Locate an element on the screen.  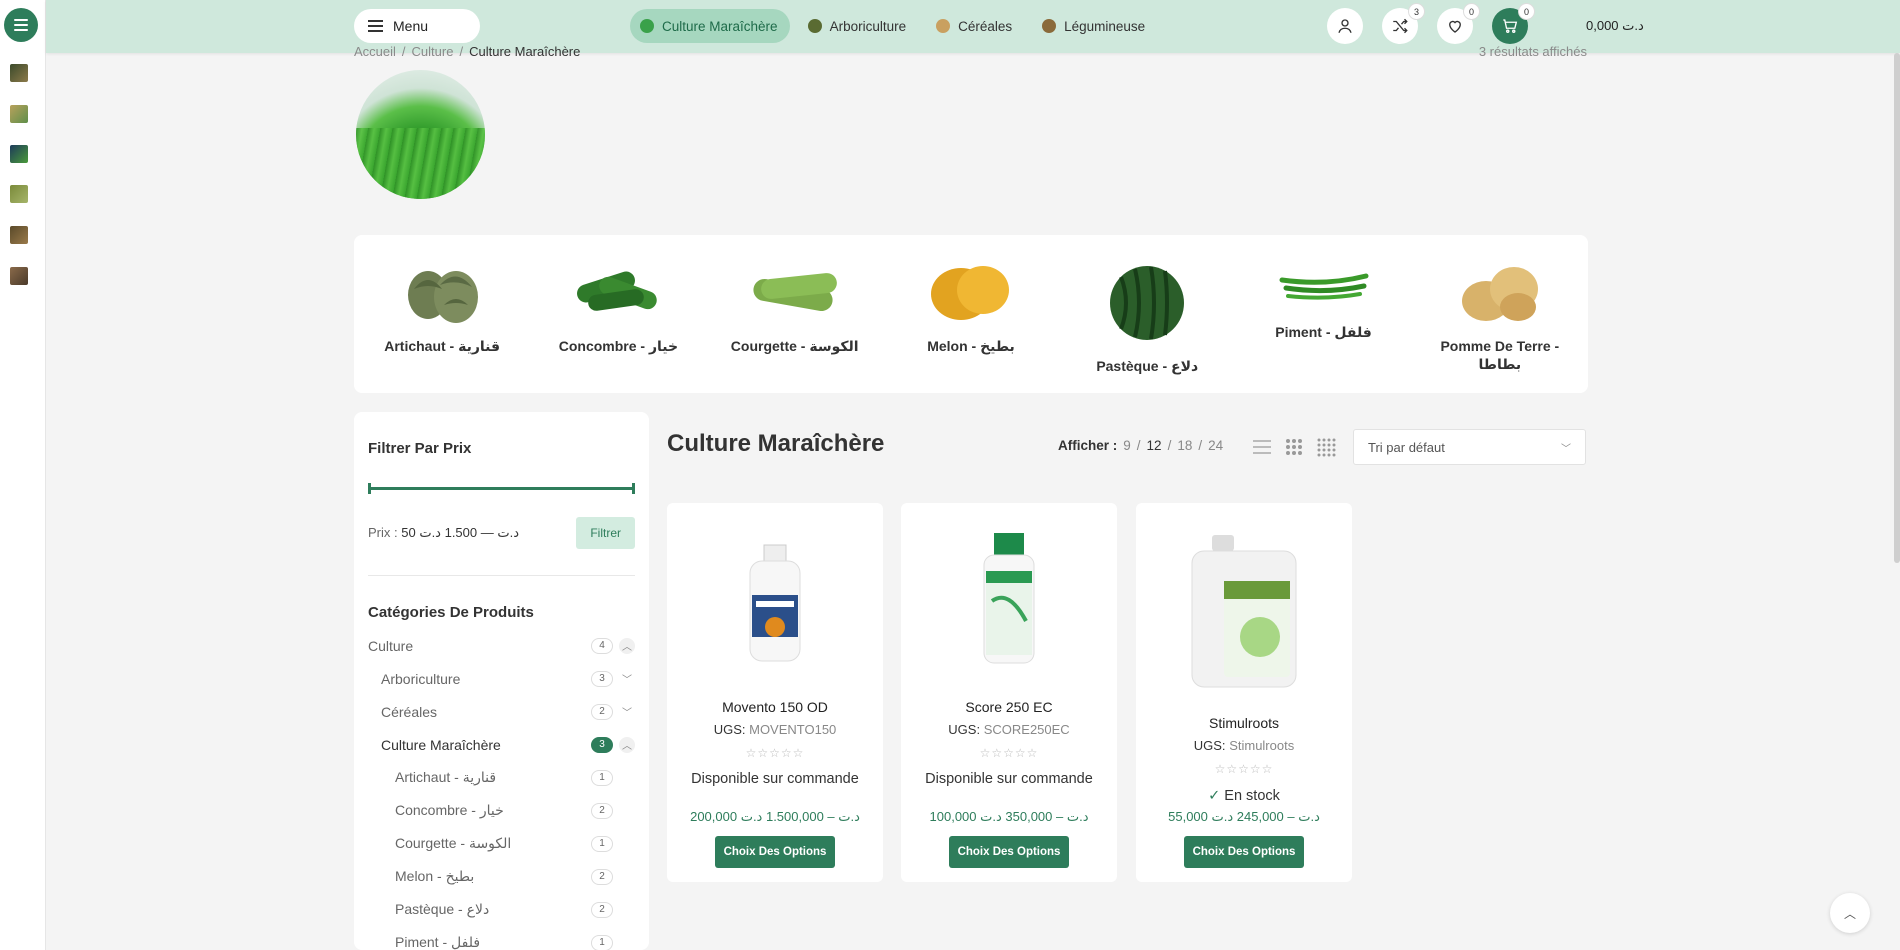
availability: Disponible sur commande is located at coordinates (775, 779).